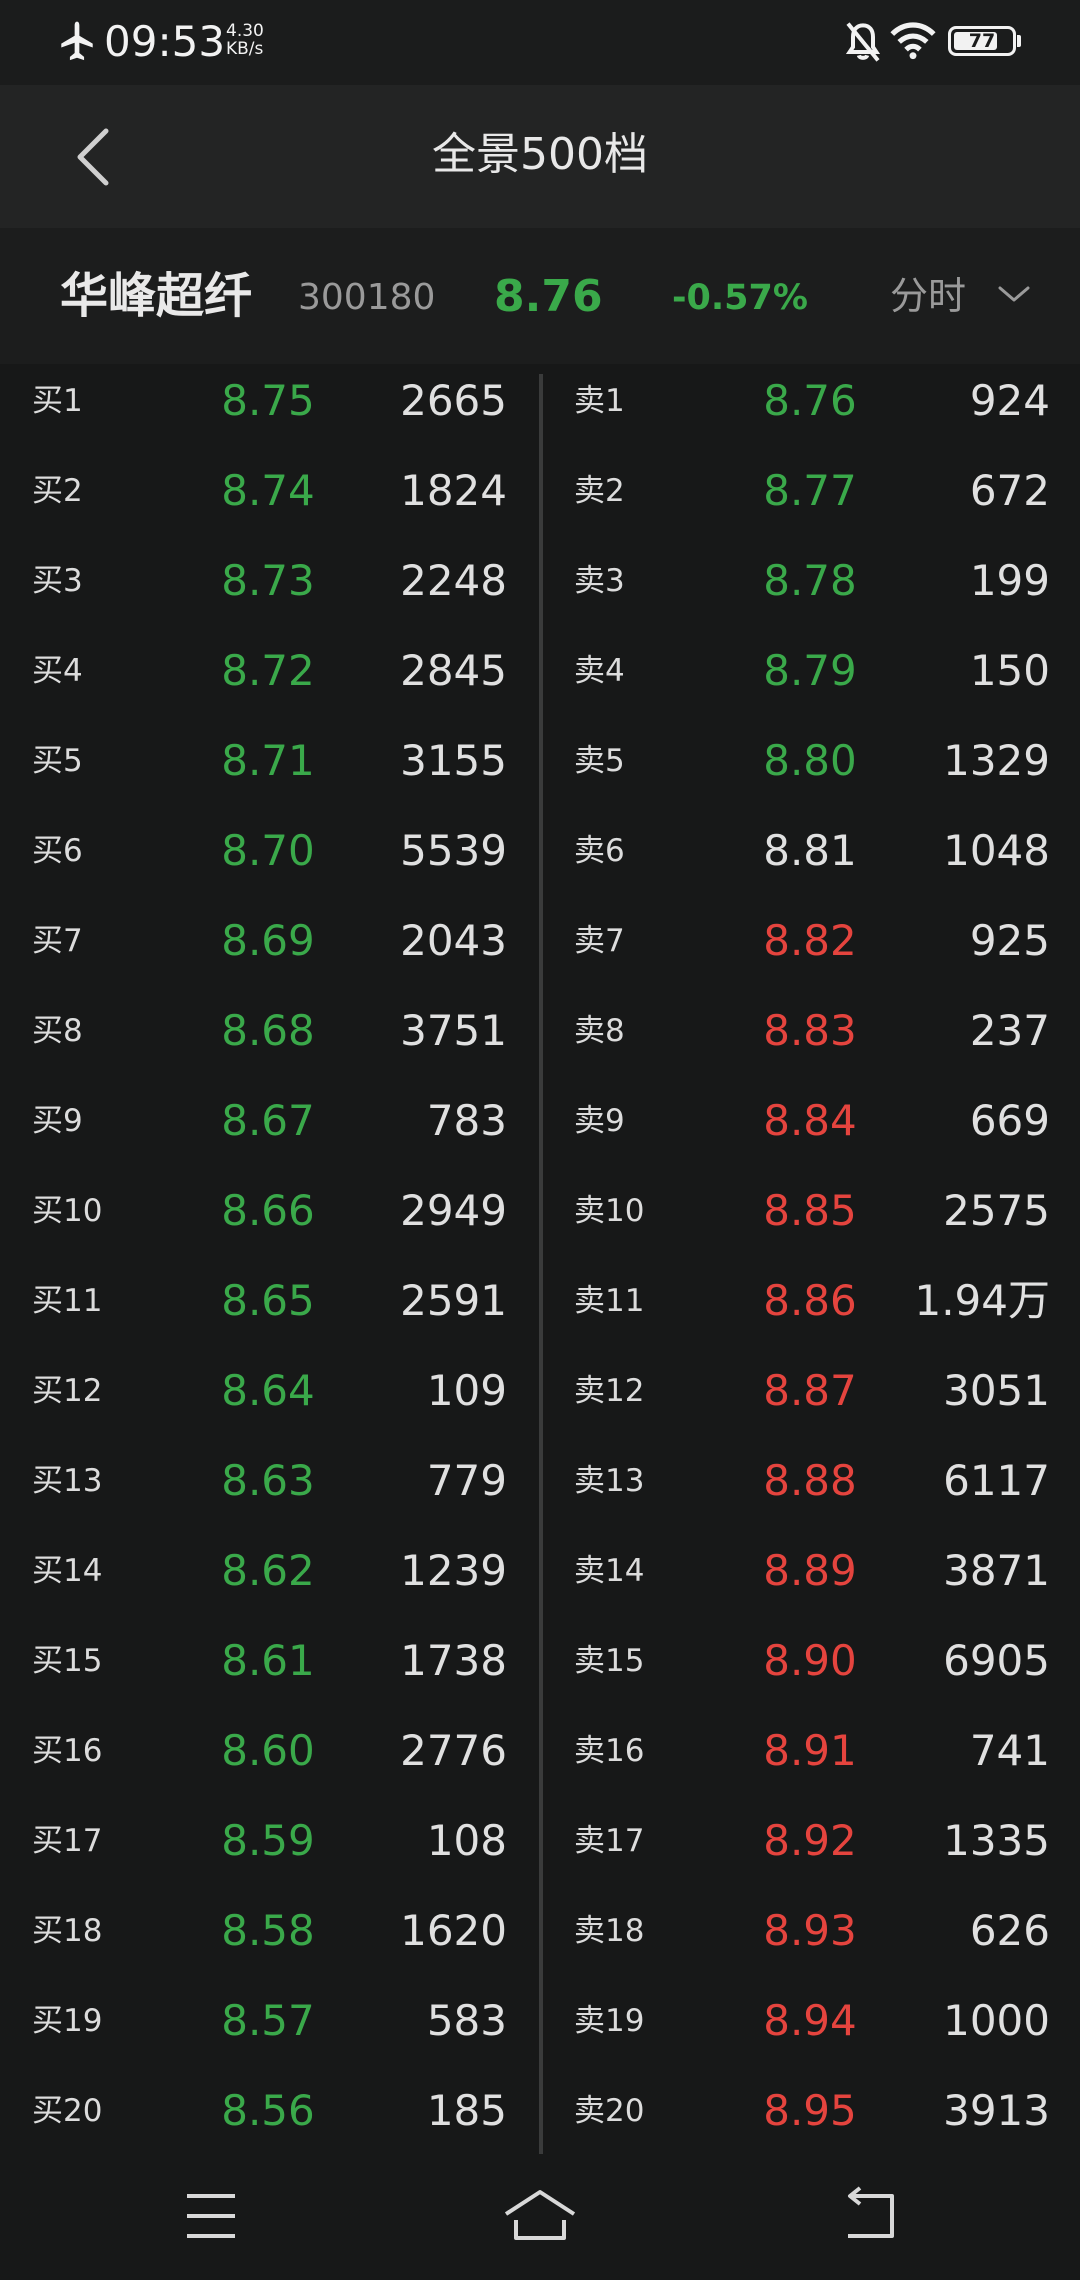 The width and height of the screenshot is (1080, 2280). Describe the element at coordinates (913, 41) in the screenshot. I see `wifi-icon` at that location.